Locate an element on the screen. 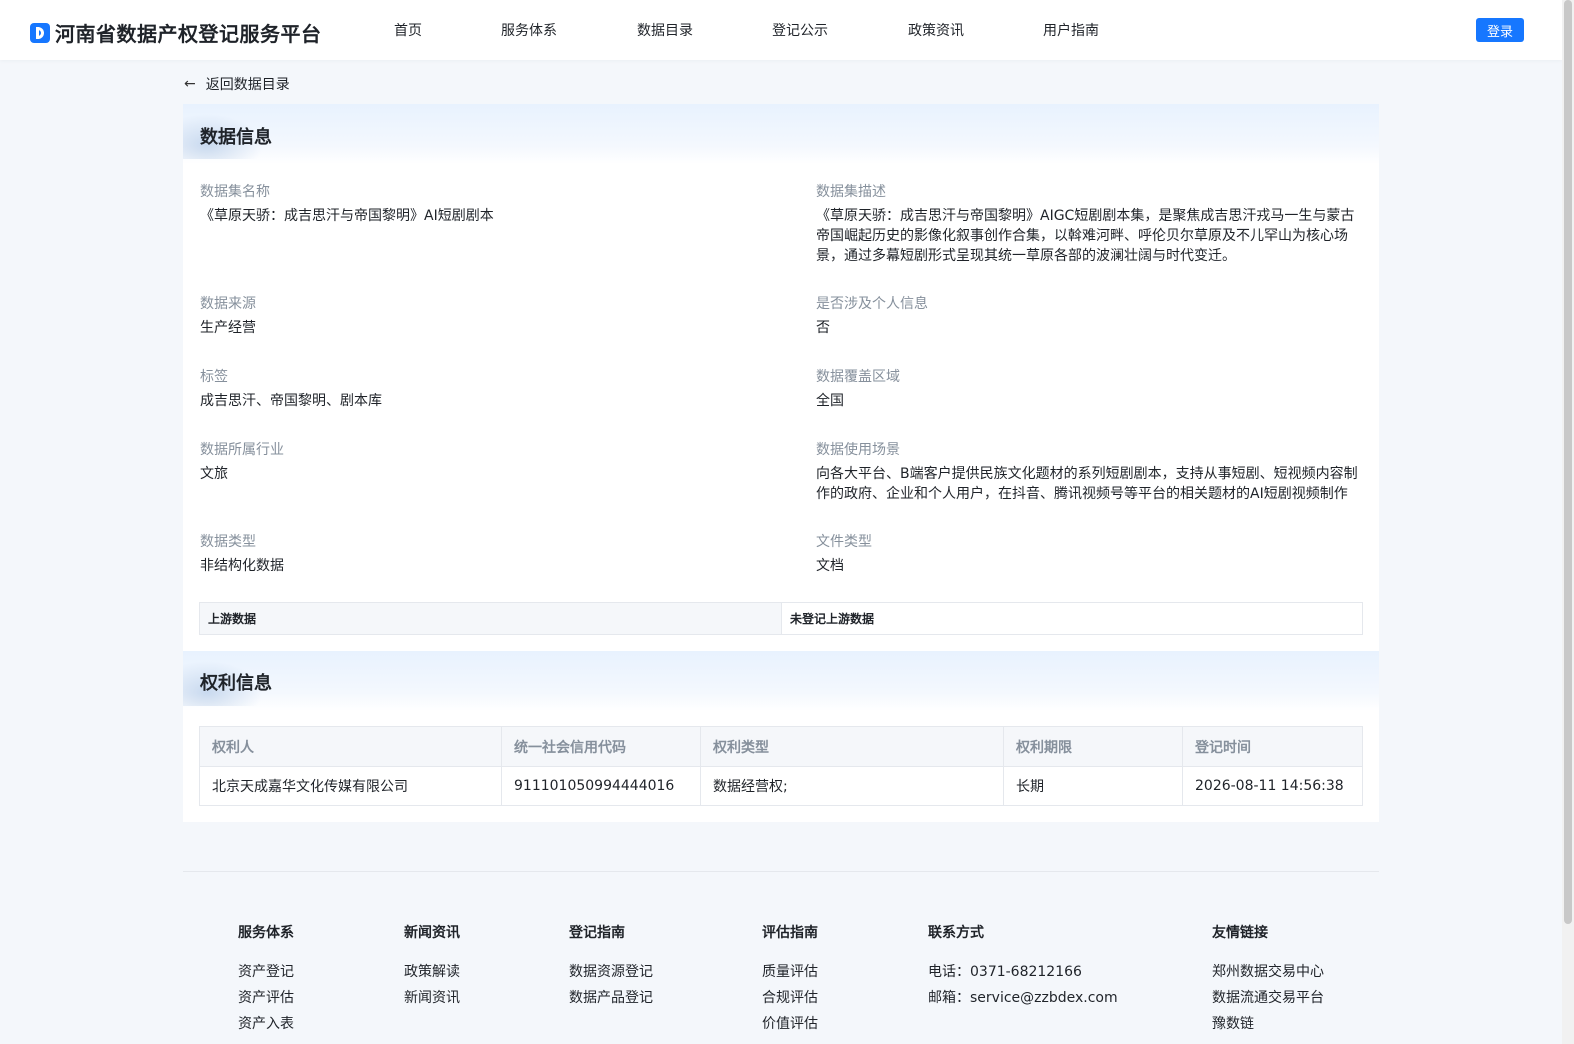 The image size is (1574, 1044). nav-services: 服务体系 is located at coordinates (529, 30).